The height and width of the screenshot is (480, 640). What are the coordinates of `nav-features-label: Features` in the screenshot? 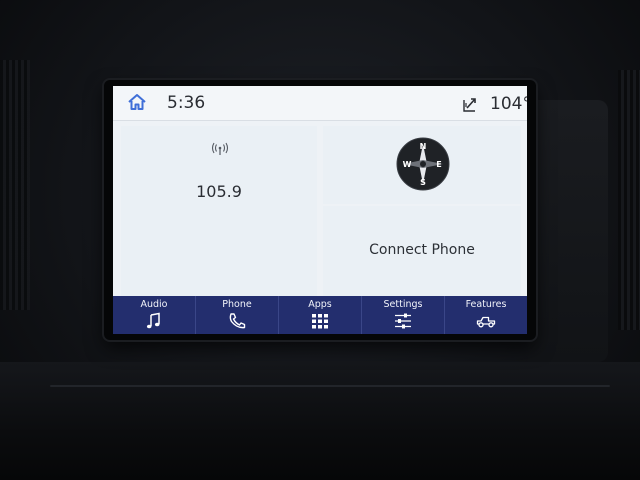 It's located at (486, 304).